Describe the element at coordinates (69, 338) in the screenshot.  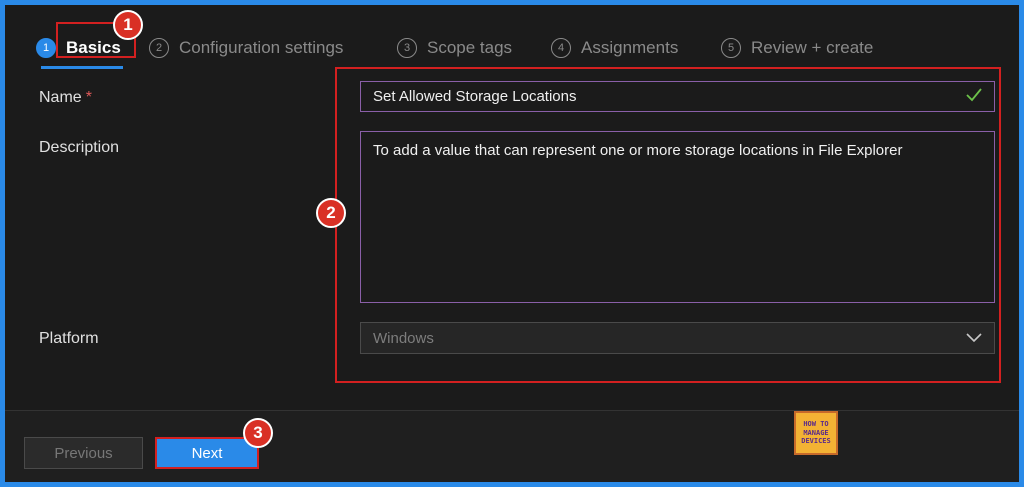
I see `platform-label: Platform` at that location.